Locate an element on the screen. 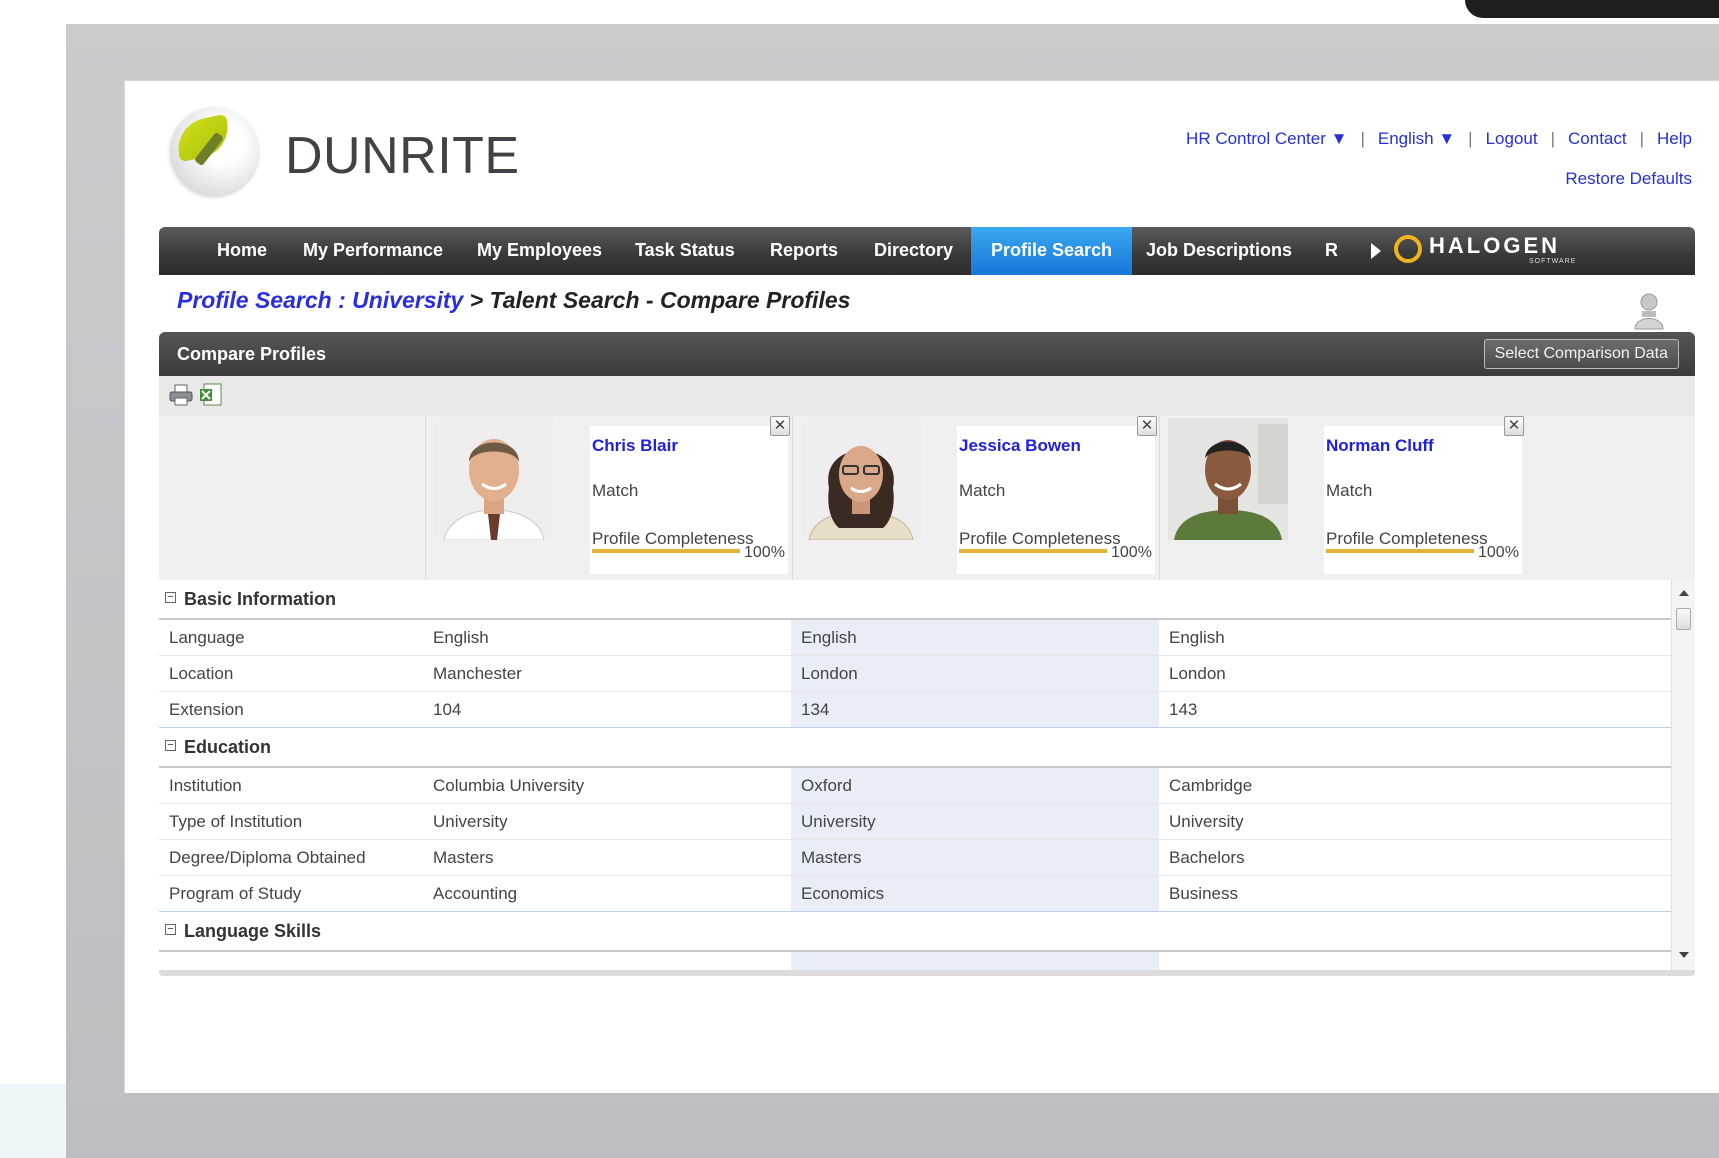 This screenshot has width=1719, height=1158. table-bottom-edge is located at coordinates (927, 973).